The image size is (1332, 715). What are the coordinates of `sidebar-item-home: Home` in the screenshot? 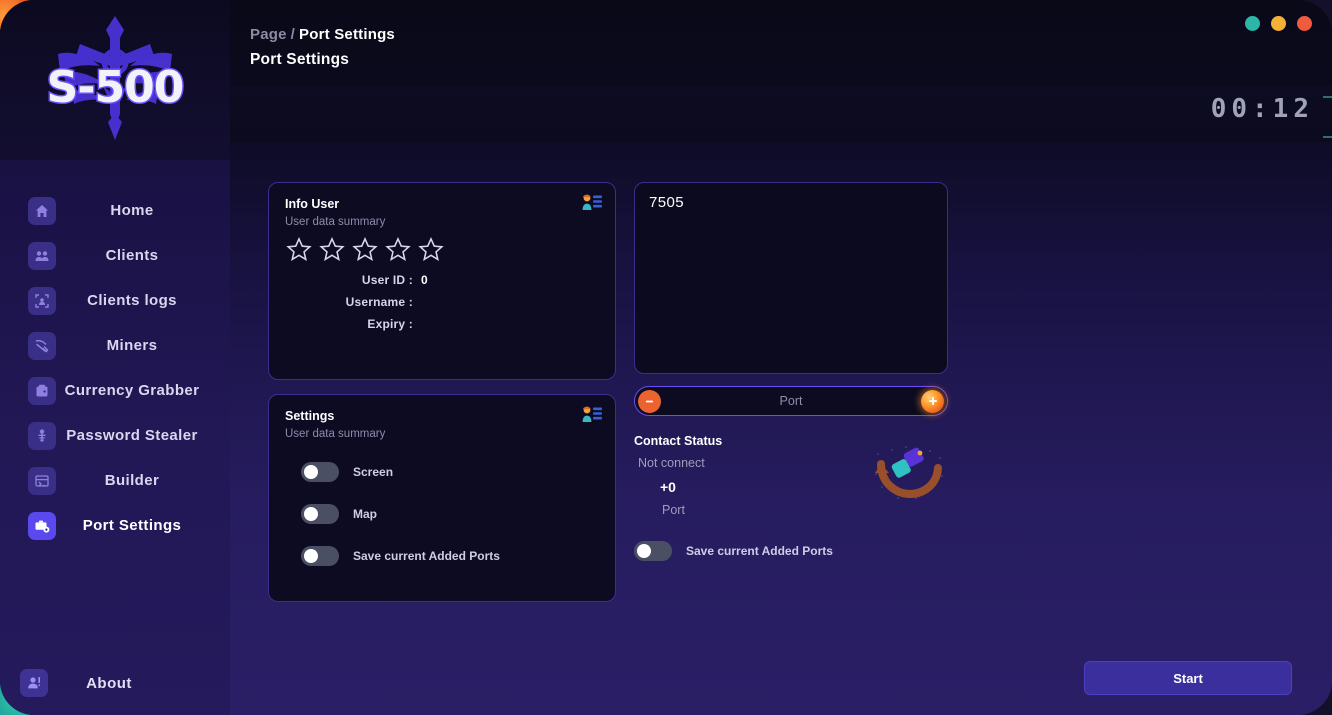 It's located at (115, 210).